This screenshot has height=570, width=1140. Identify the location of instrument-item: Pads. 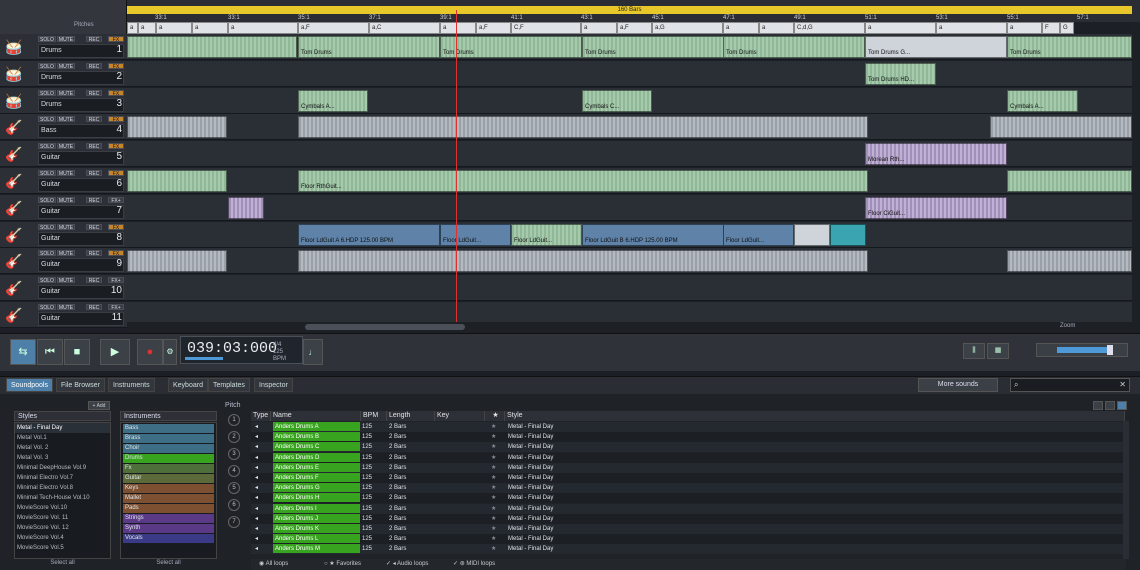
(168, 508).